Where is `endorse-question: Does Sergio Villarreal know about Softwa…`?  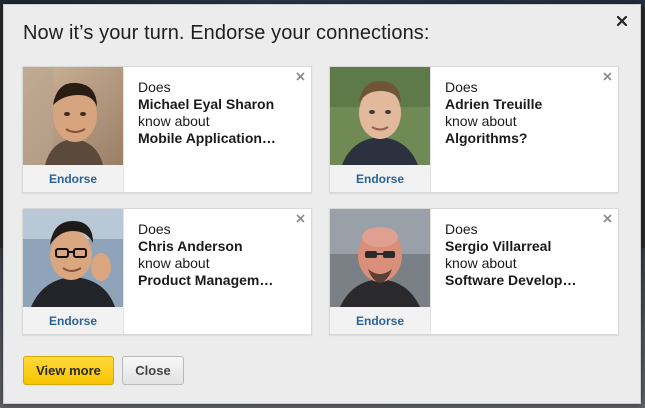
endorse-question: Does Sergio Villarreal know about Softwa… is located at coordinates (530, 255).